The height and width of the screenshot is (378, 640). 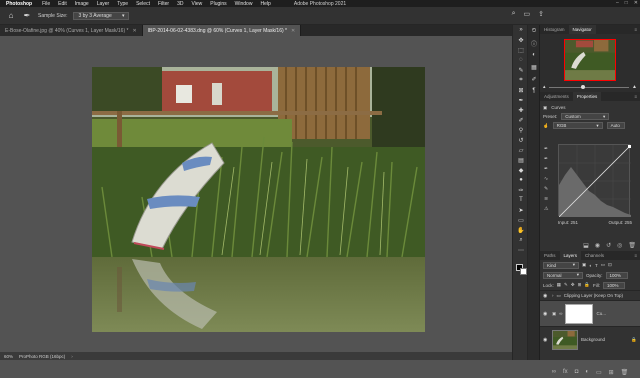 I want to click on disclosure-arrow-icon: ›, so click(x=553, y=295).